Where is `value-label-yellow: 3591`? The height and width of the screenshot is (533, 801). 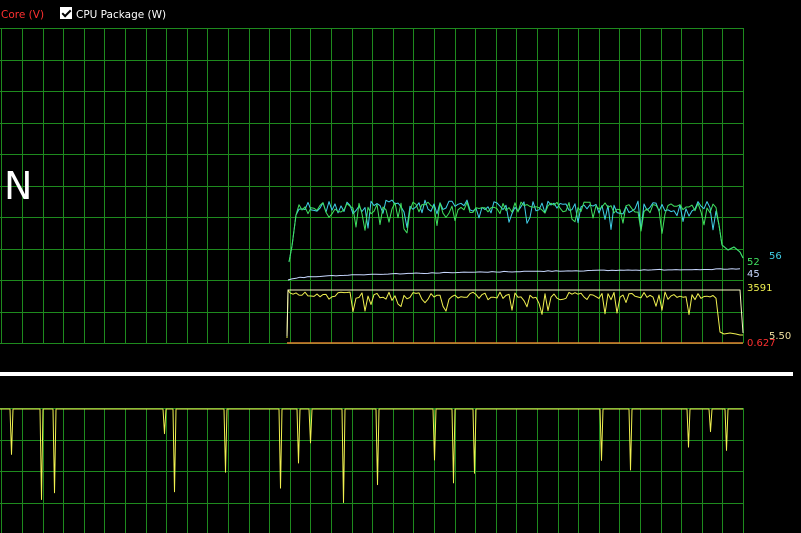 value-label-yellow: 3591 is located at coordinates (760, 288).